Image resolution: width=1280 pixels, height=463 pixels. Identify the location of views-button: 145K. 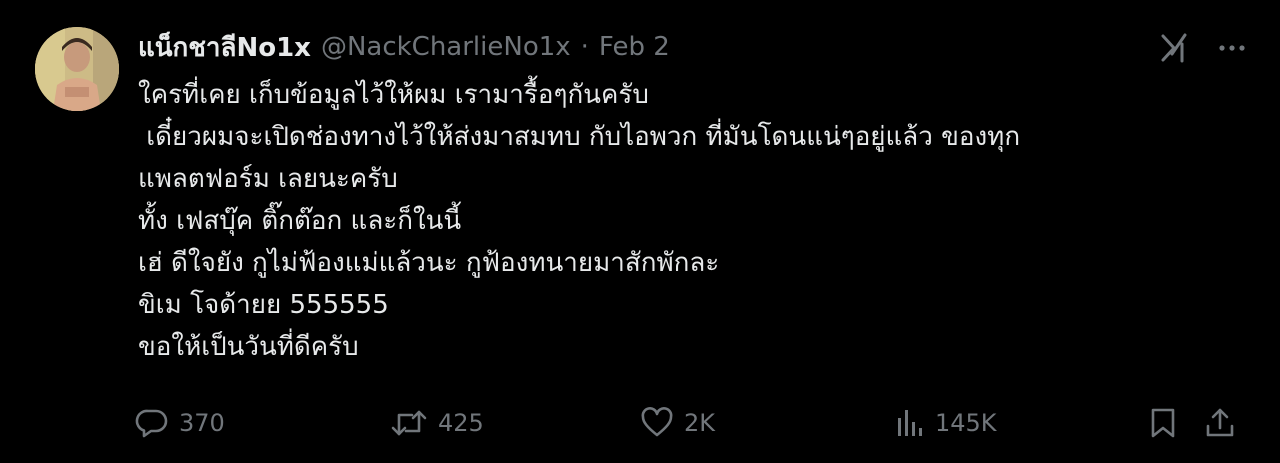
(946, 423).